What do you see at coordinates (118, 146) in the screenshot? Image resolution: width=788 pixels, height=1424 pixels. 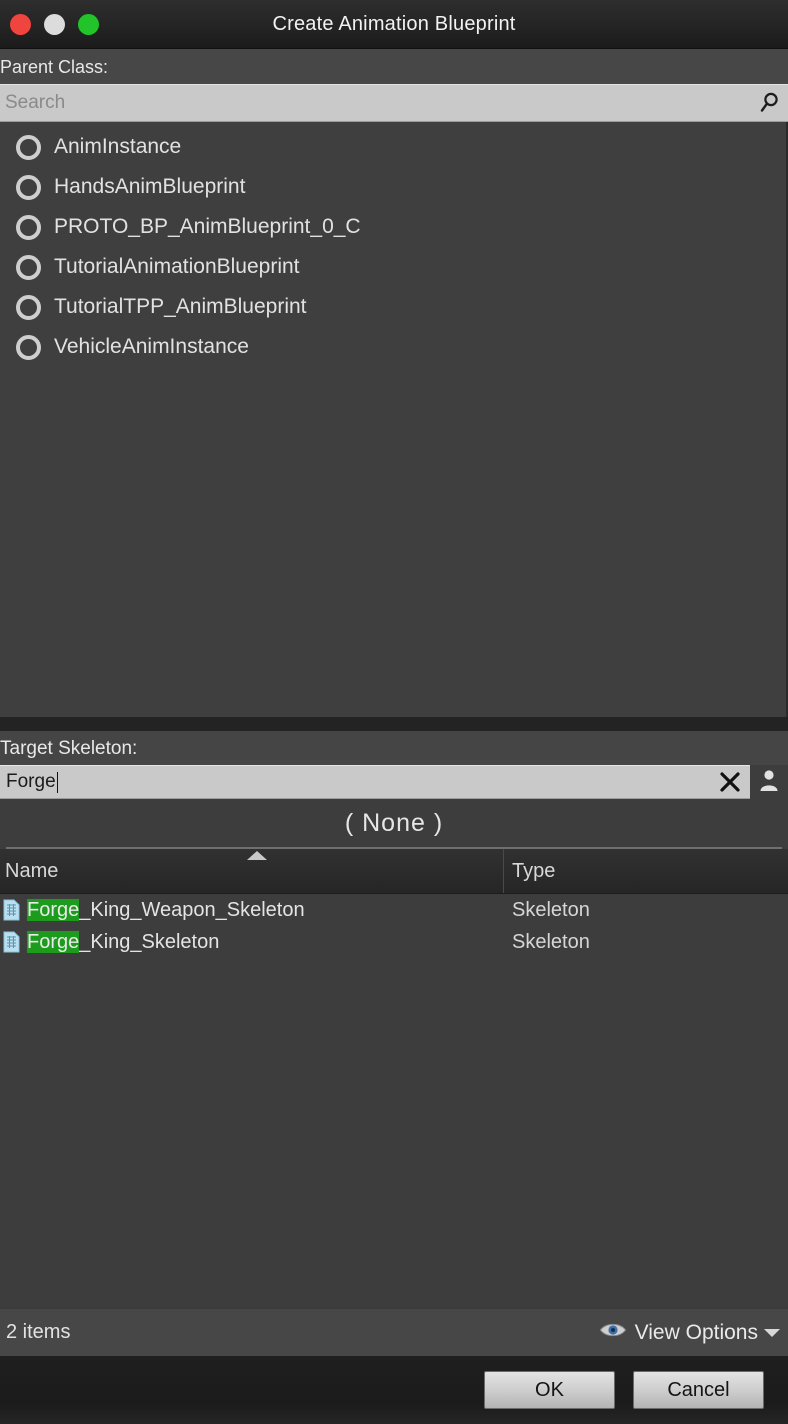 I see `parent-class-option-label: AnimInstance` at bounding box center [118, 146].